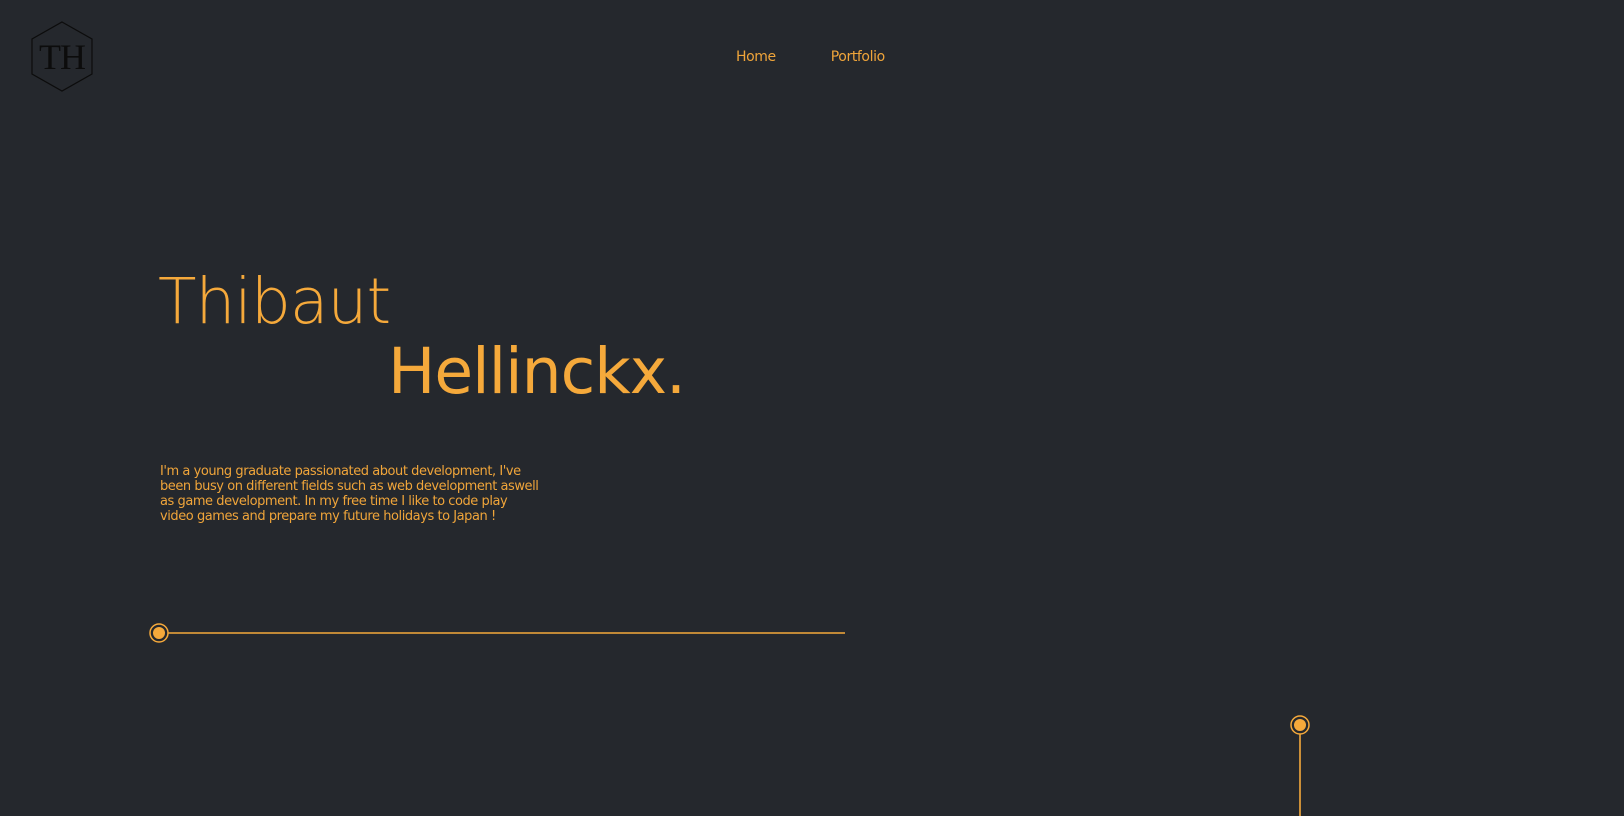 Image resolution: width=1624 pixels, height=816 pixels. What do you see at coordinates (274, 301) in the screenshot?
I see `hero-first-name: Thibaut` at bounding box center [274, 301].